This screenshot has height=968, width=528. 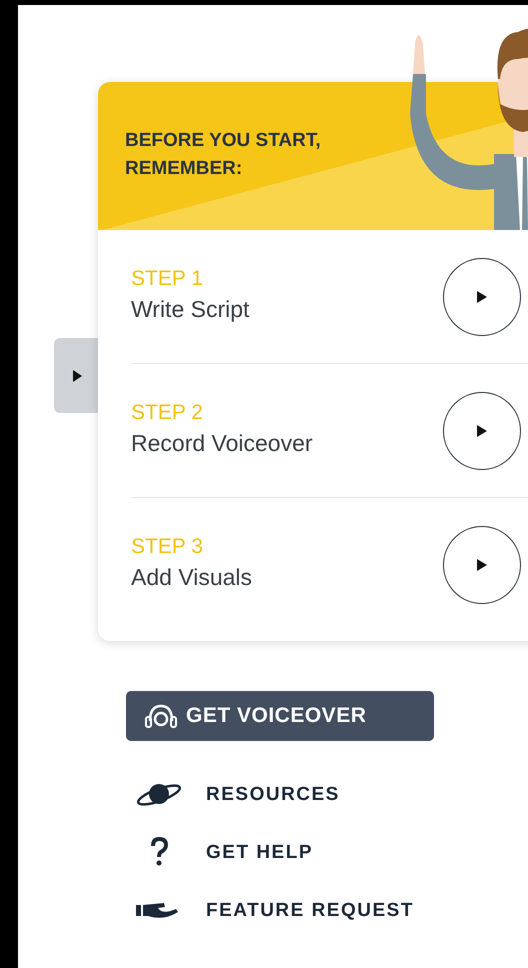 What do you see at coordinates (280, 716) in the screenshot?
I see `get-voiceover-button: GET VOICEOVER` at bounding box center [280, 716].